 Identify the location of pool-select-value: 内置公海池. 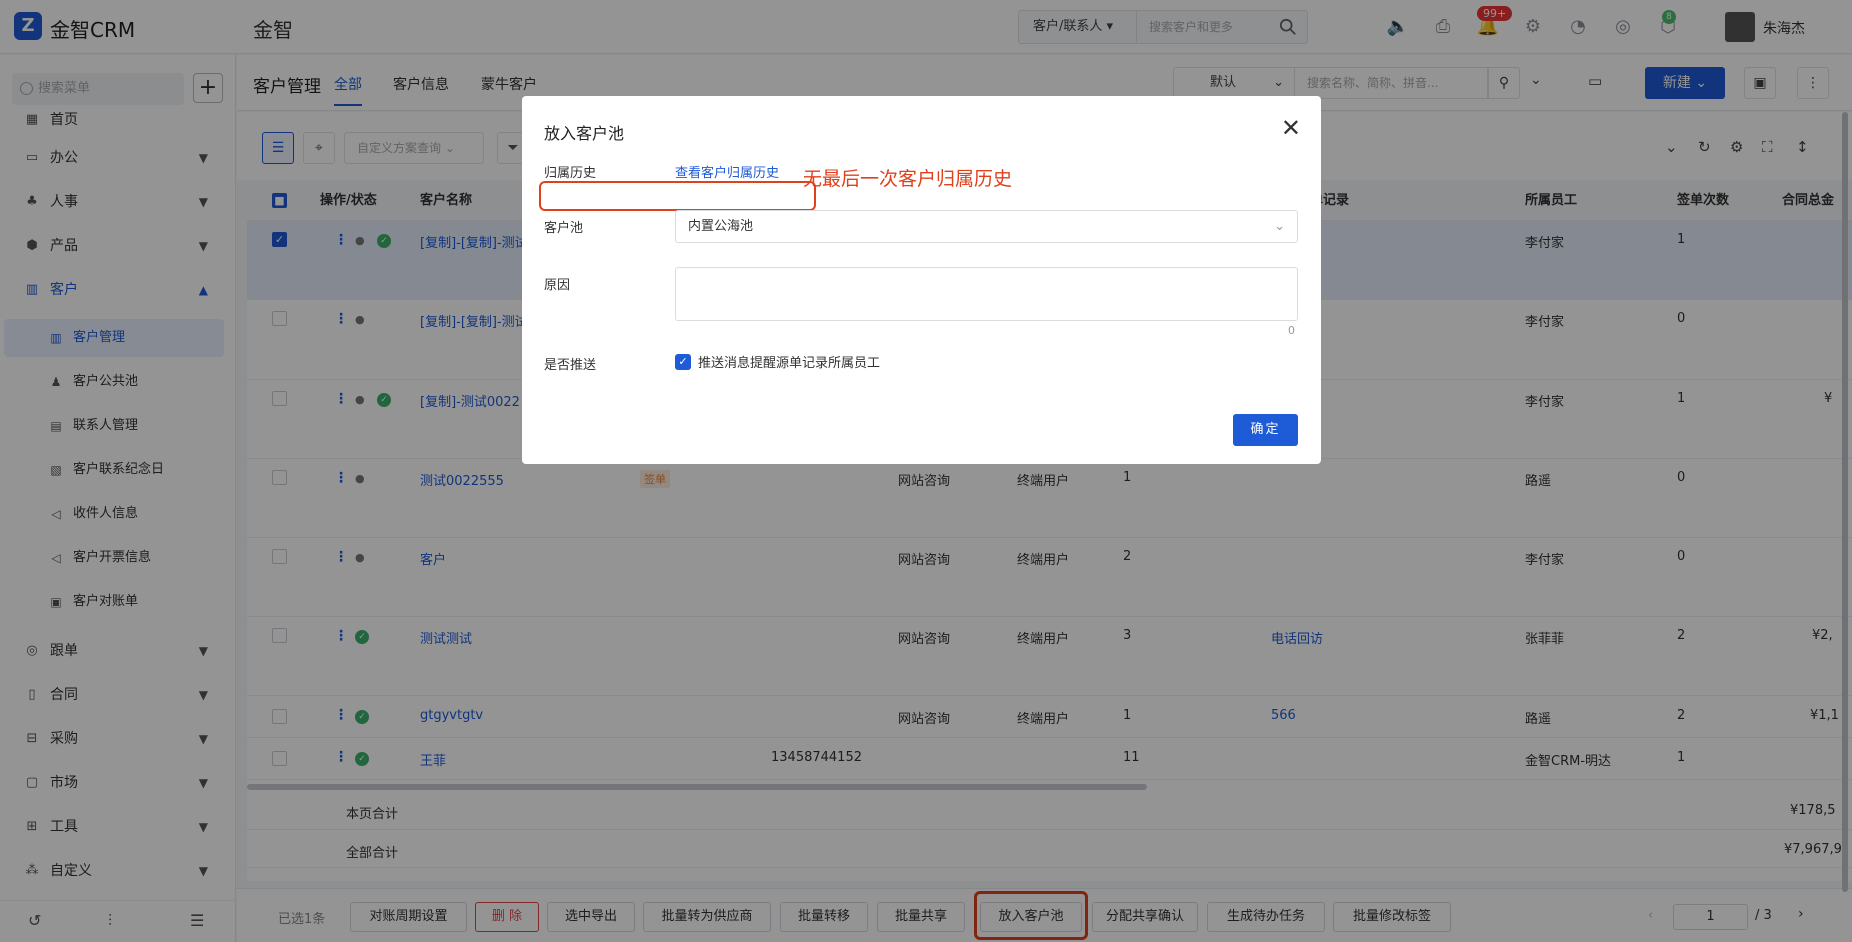
(721, 226).